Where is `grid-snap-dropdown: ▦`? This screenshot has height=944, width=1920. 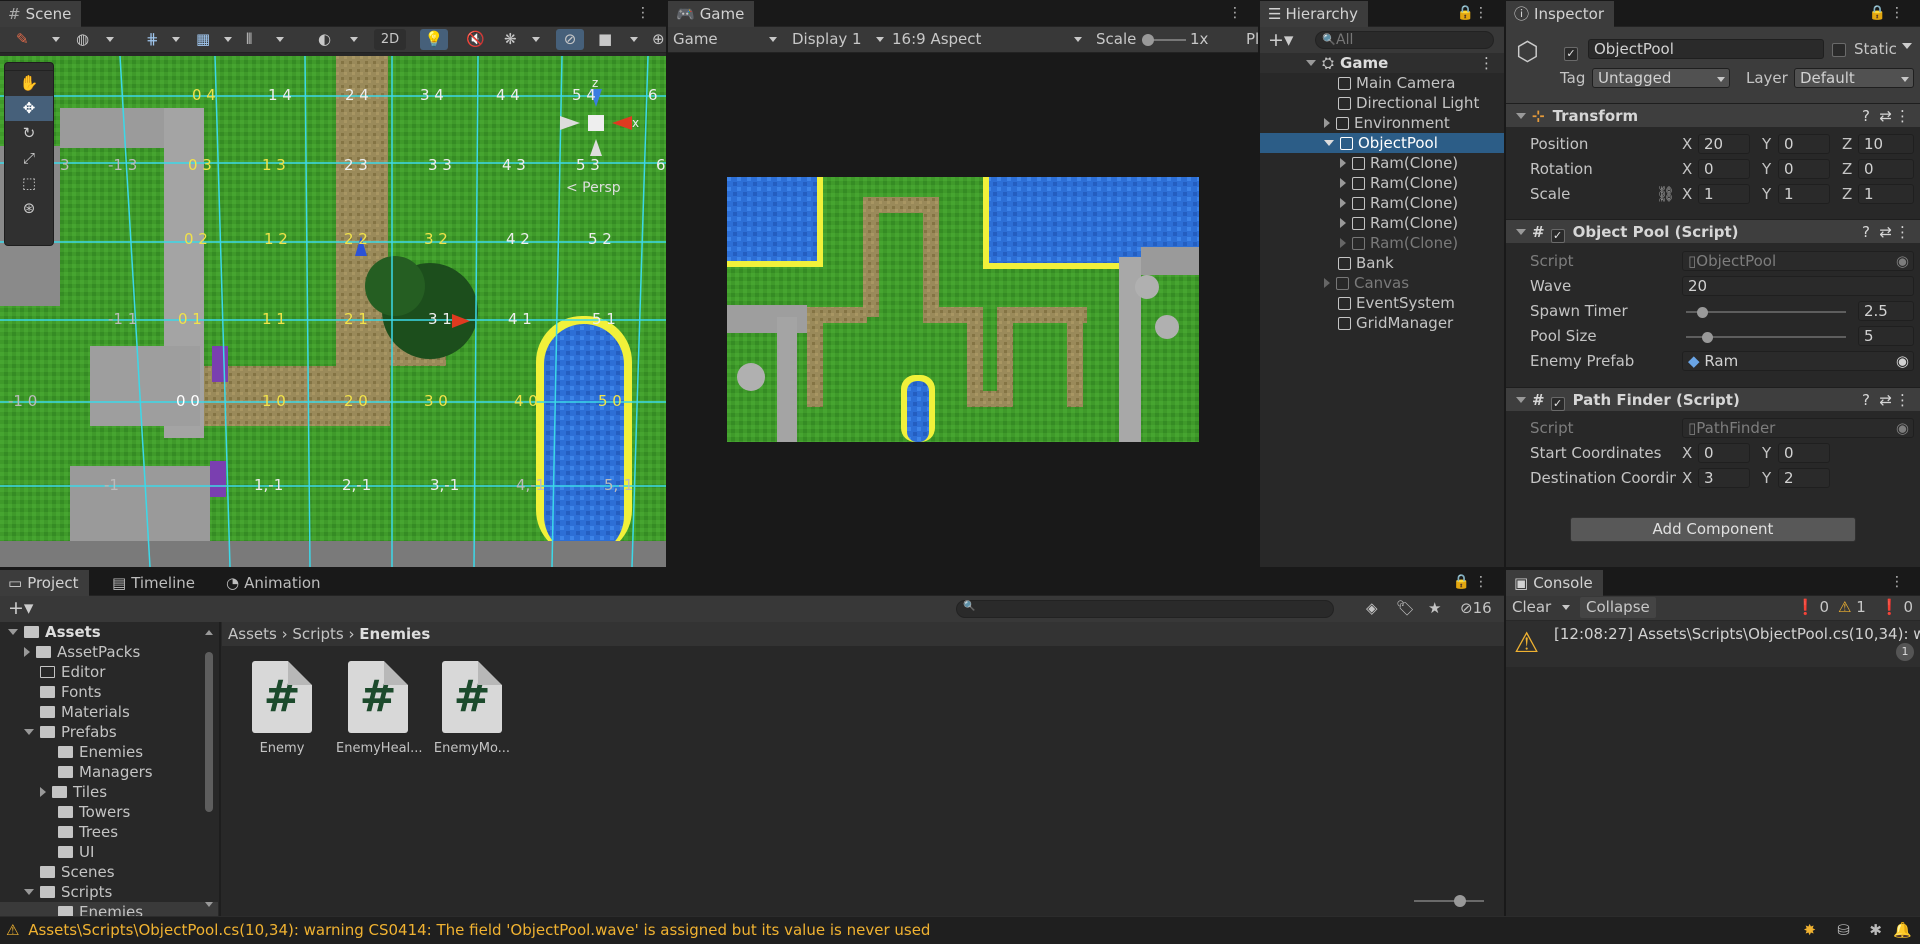 grid-snap-dropdown: ▦ is located at coordinates (216, 39).